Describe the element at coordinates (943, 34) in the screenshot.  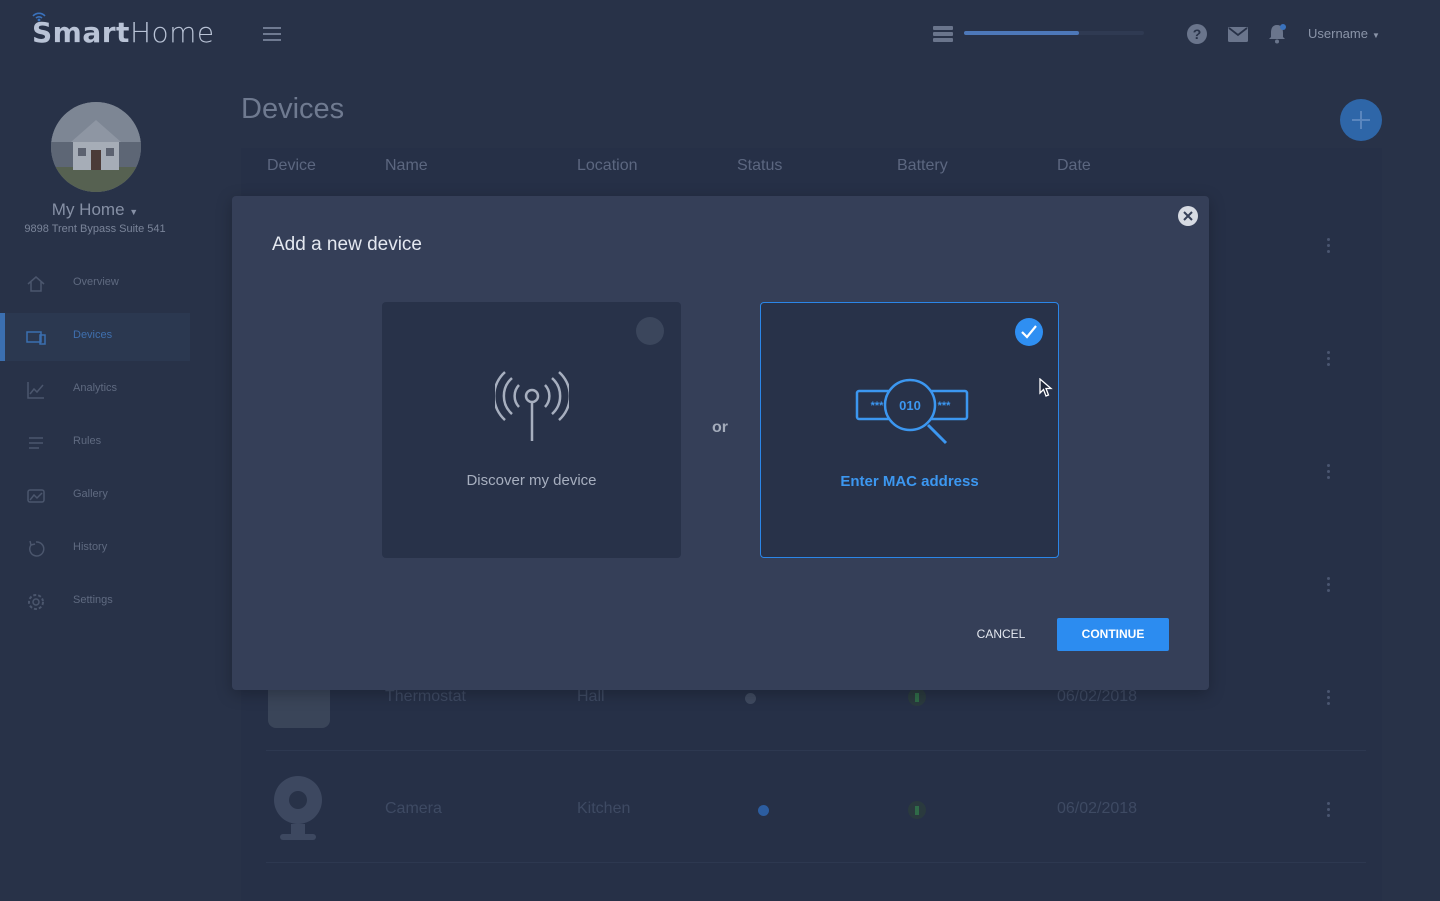
I see `list-icon` at that location.